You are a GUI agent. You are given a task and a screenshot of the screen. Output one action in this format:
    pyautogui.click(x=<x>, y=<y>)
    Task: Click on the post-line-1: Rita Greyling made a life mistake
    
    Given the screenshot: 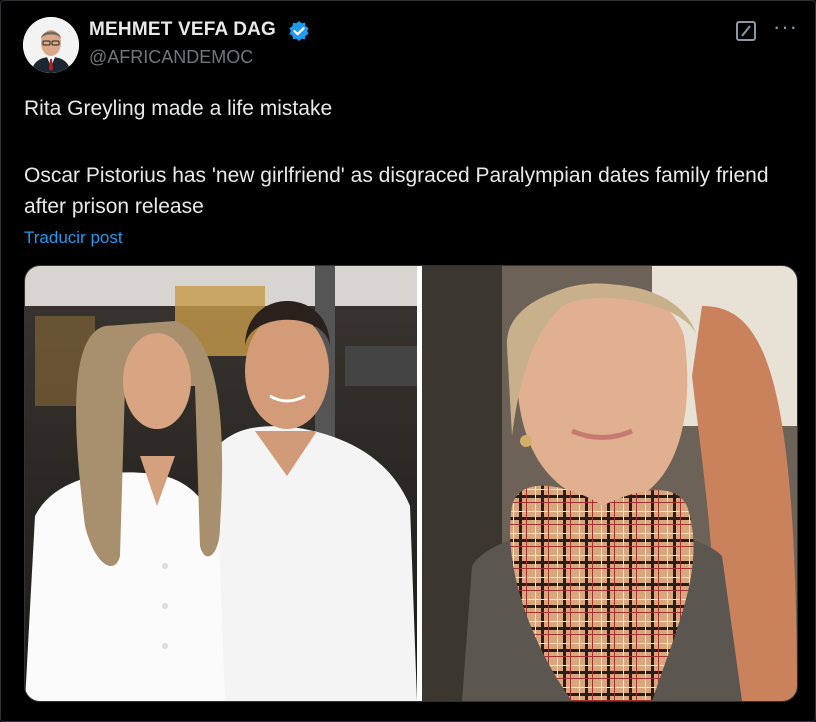 What is the action you would take?
    pyautogui.click(x=178, y=108)
    